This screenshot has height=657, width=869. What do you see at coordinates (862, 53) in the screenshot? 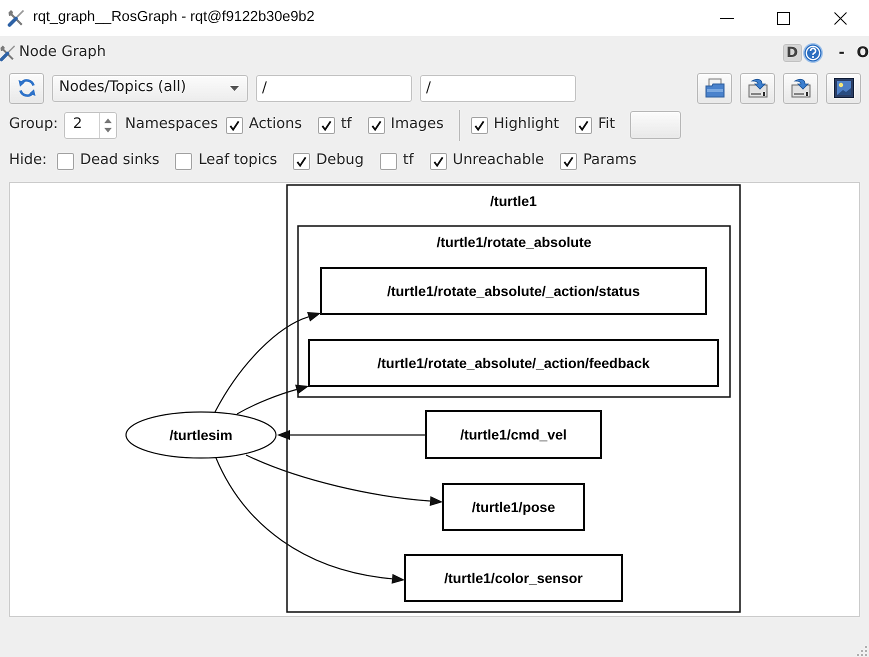
I see `float-button: O` at bounding box center [862, 53].